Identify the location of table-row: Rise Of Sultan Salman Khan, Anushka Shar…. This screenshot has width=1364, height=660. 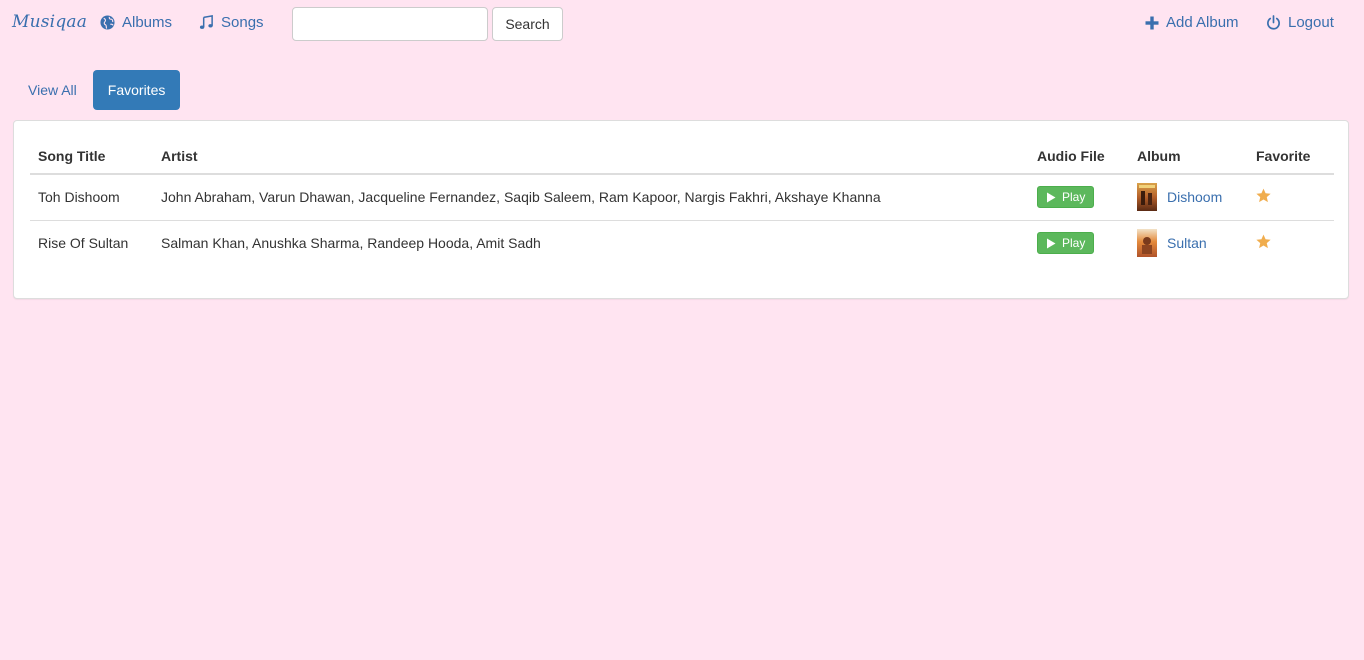
(682, 242).